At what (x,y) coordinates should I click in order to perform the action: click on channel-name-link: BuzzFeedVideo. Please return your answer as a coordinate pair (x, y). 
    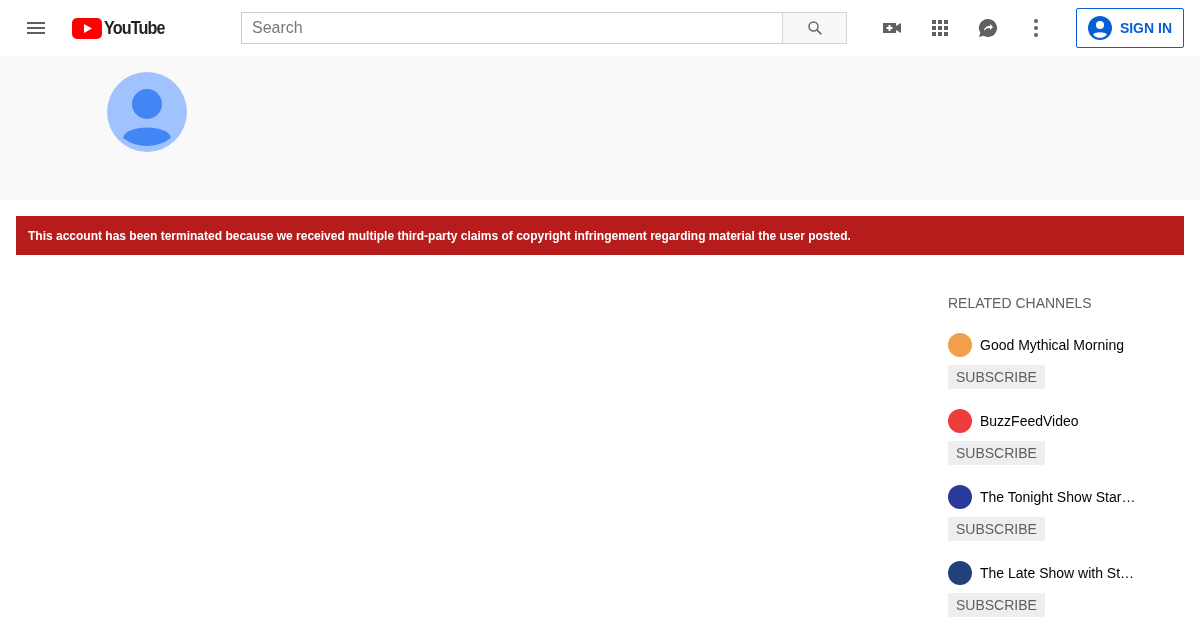
    Looking at the image, I should click on (1029, 421).